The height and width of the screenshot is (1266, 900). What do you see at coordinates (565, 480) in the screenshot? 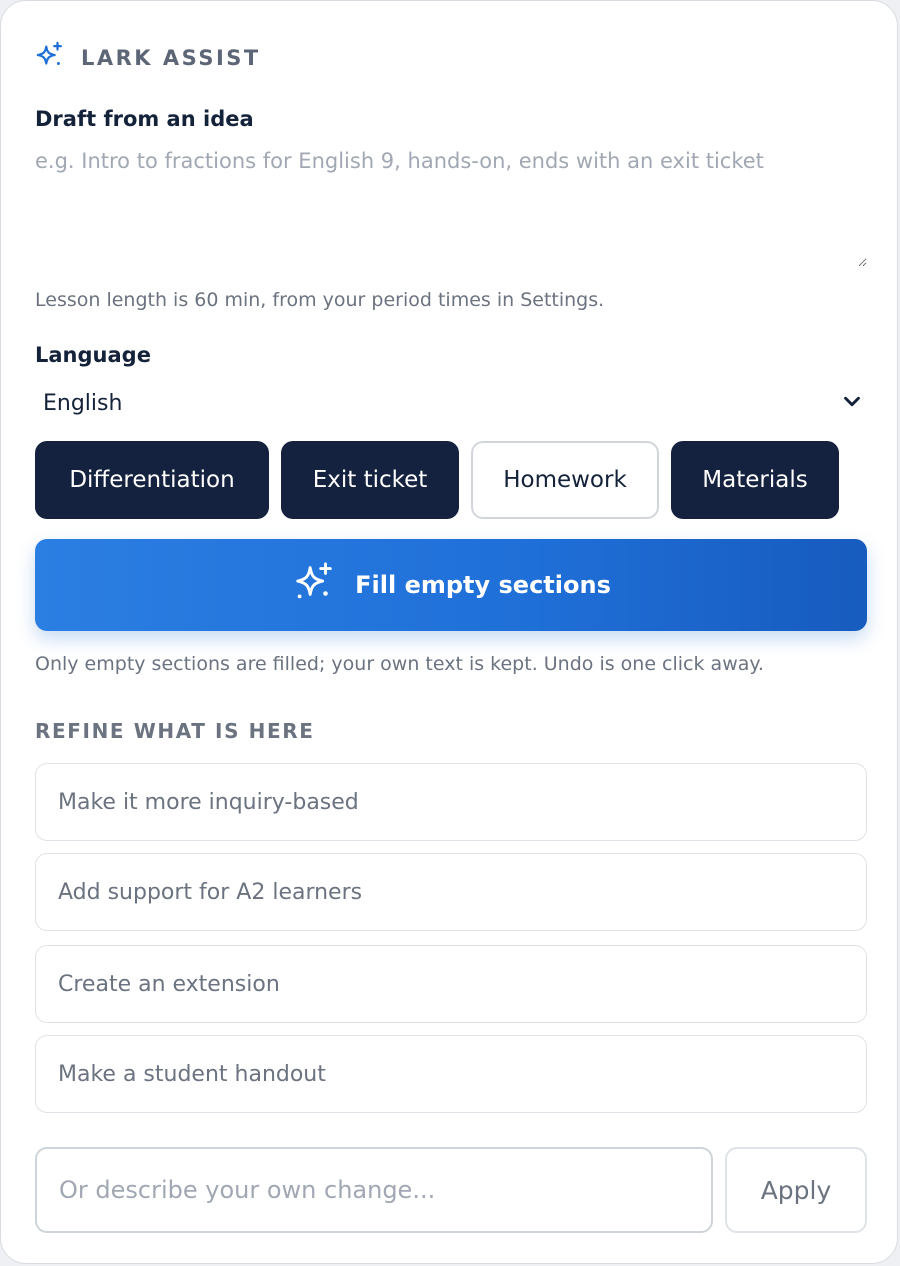
I see `chip-homework: Homework` at bounding box center [565, 480].